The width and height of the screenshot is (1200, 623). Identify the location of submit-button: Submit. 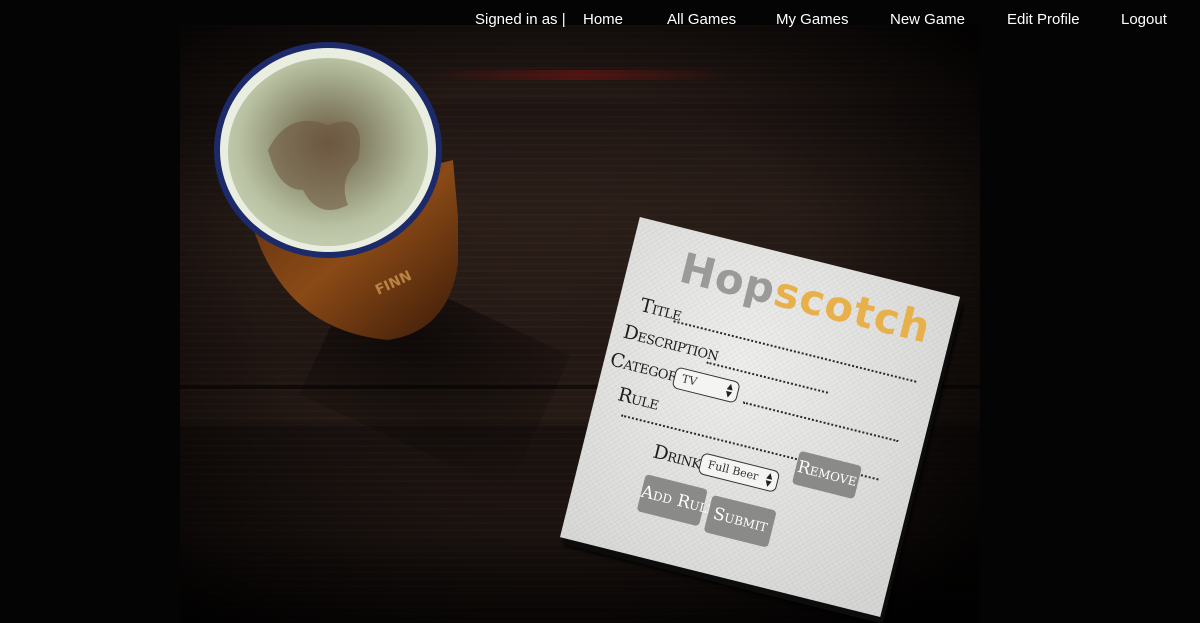
(740, 521).